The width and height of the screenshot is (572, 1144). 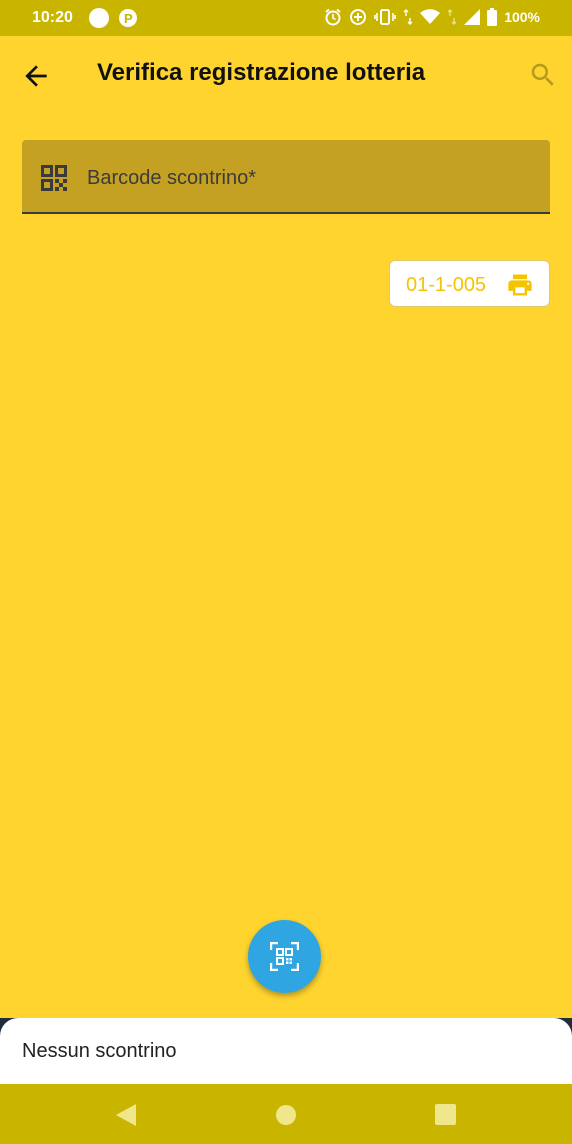 I want to click on status-left-icons: P, so click(x=113, y=18).